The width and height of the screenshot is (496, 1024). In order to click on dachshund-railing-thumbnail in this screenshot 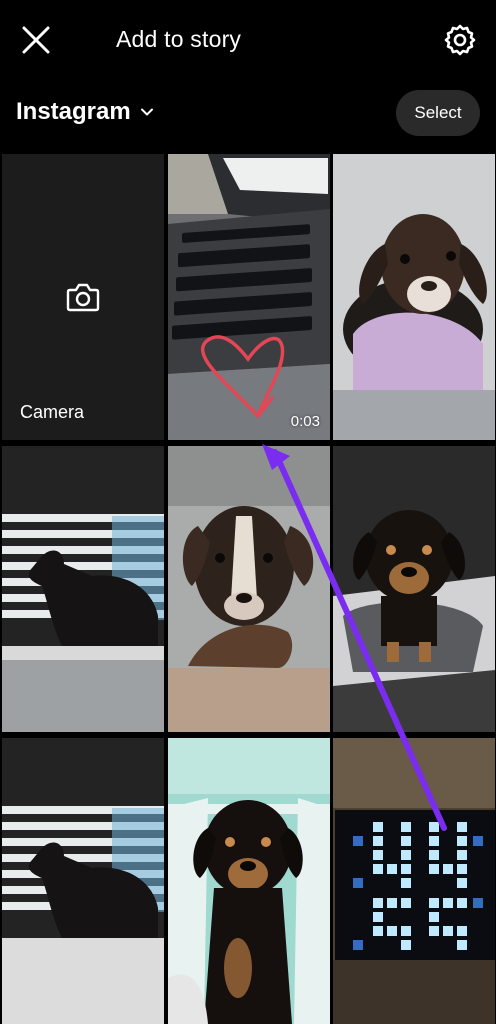, I will do `click(249, 881)`.